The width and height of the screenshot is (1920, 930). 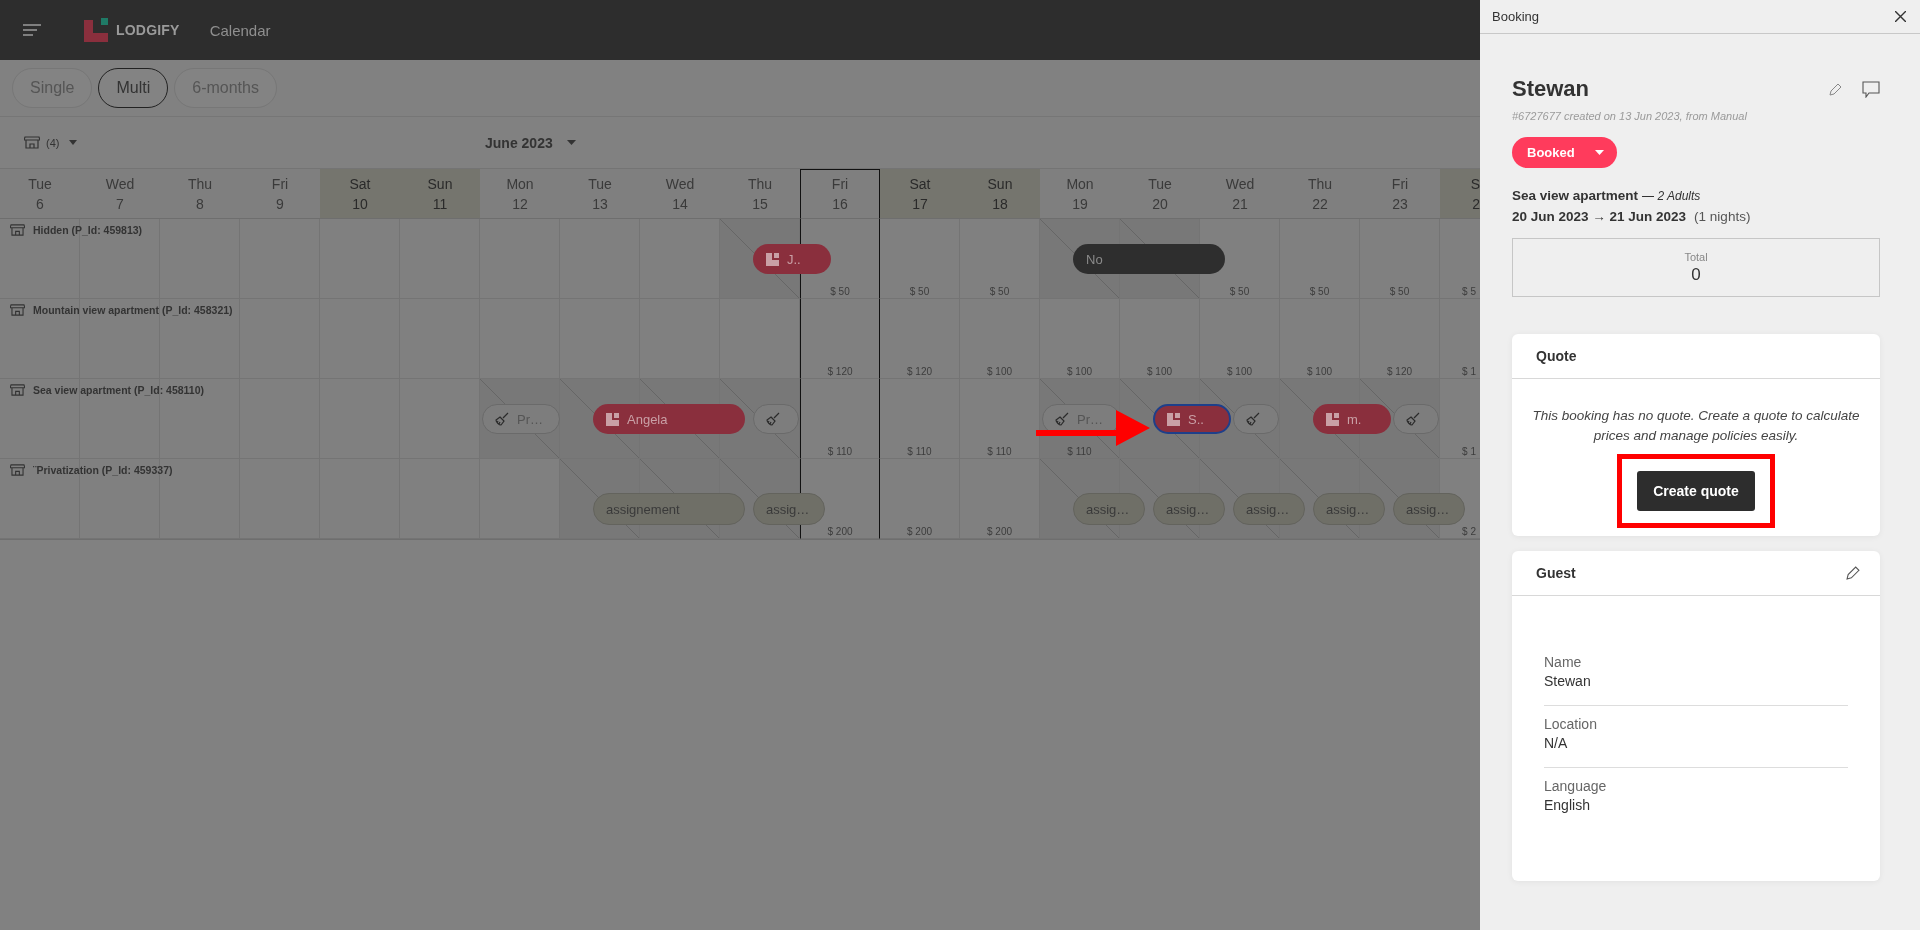 I want to click on app-name: LODGIFY, so click(x=148, y=30).